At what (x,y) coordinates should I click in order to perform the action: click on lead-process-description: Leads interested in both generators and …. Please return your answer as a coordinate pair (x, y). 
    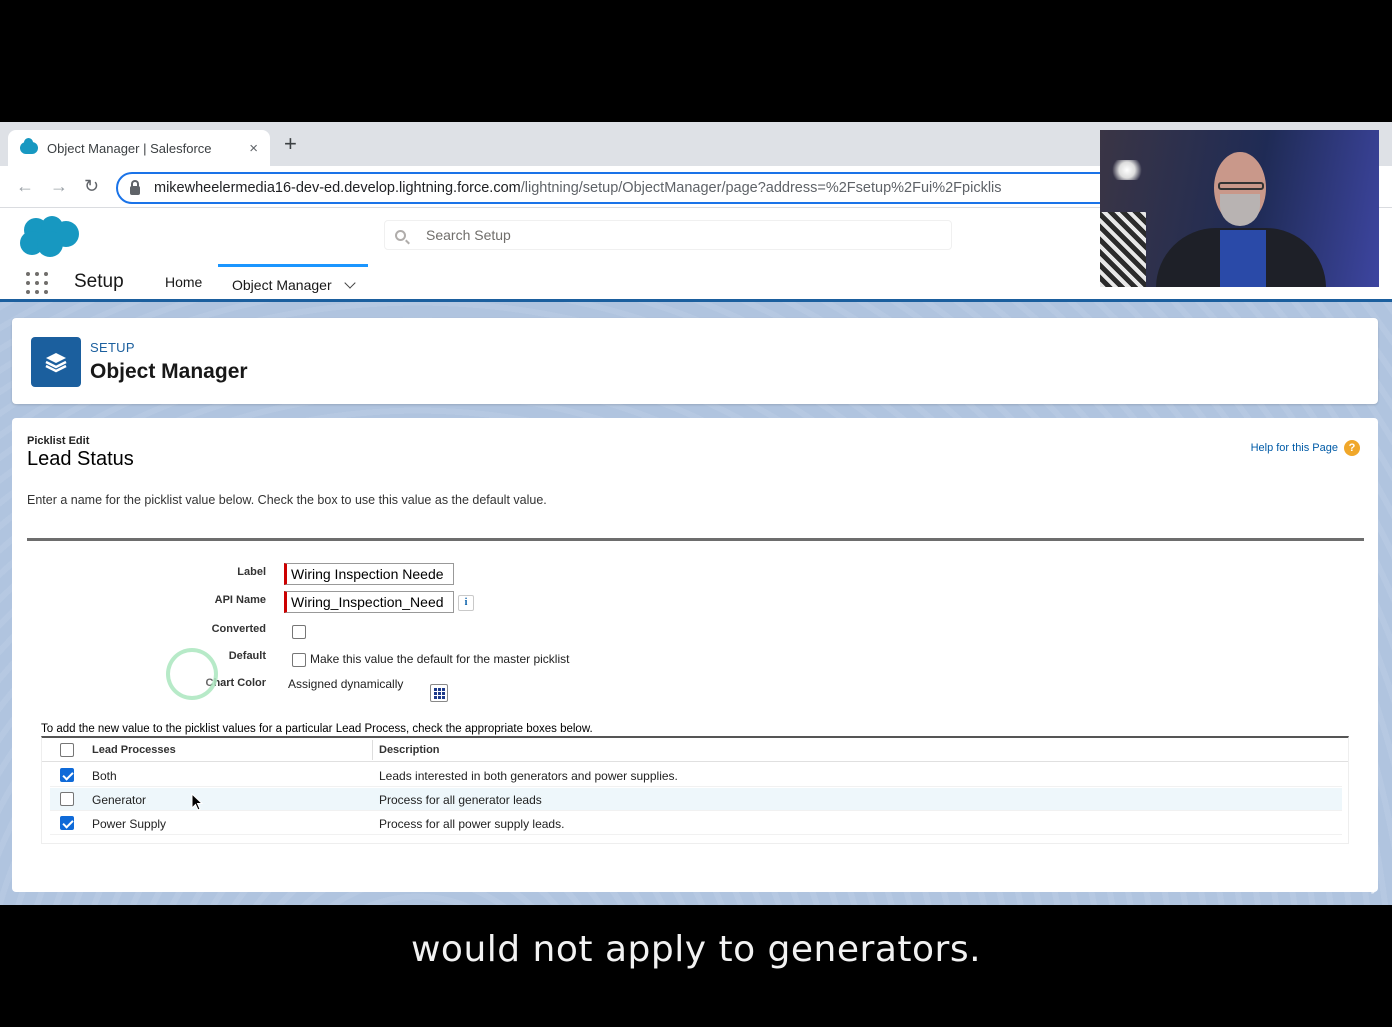
    Looking at the image, I should click on (528, 776).